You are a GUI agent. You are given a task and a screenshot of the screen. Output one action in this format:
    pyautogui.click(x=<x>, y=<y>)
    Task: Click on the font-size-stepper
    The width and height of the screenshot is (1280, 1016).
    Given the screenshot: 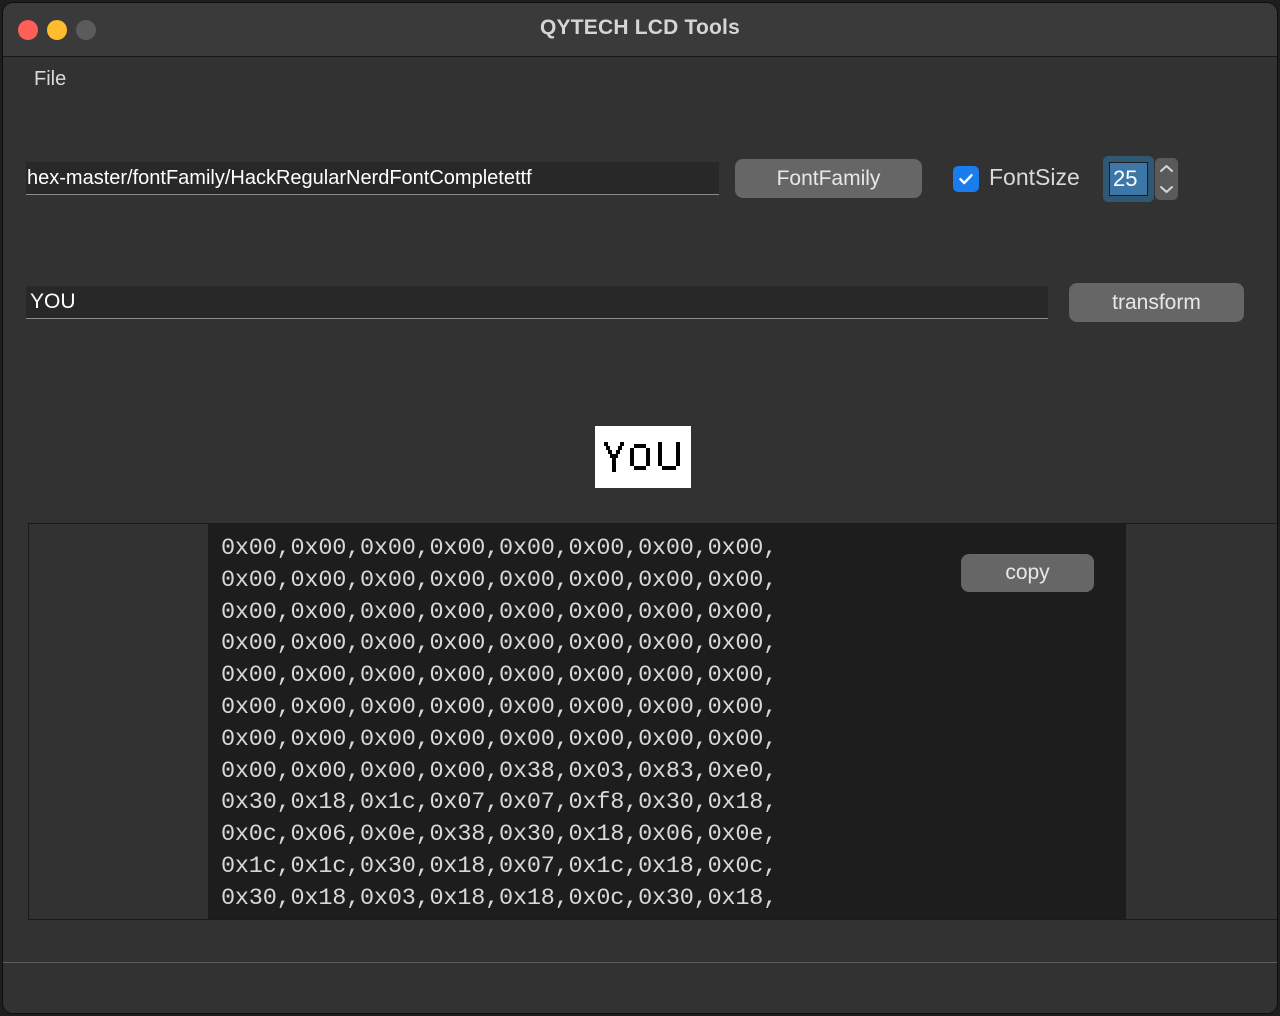 What is the action you would take?
    pyautogui.click(x=1166, y=179)
    